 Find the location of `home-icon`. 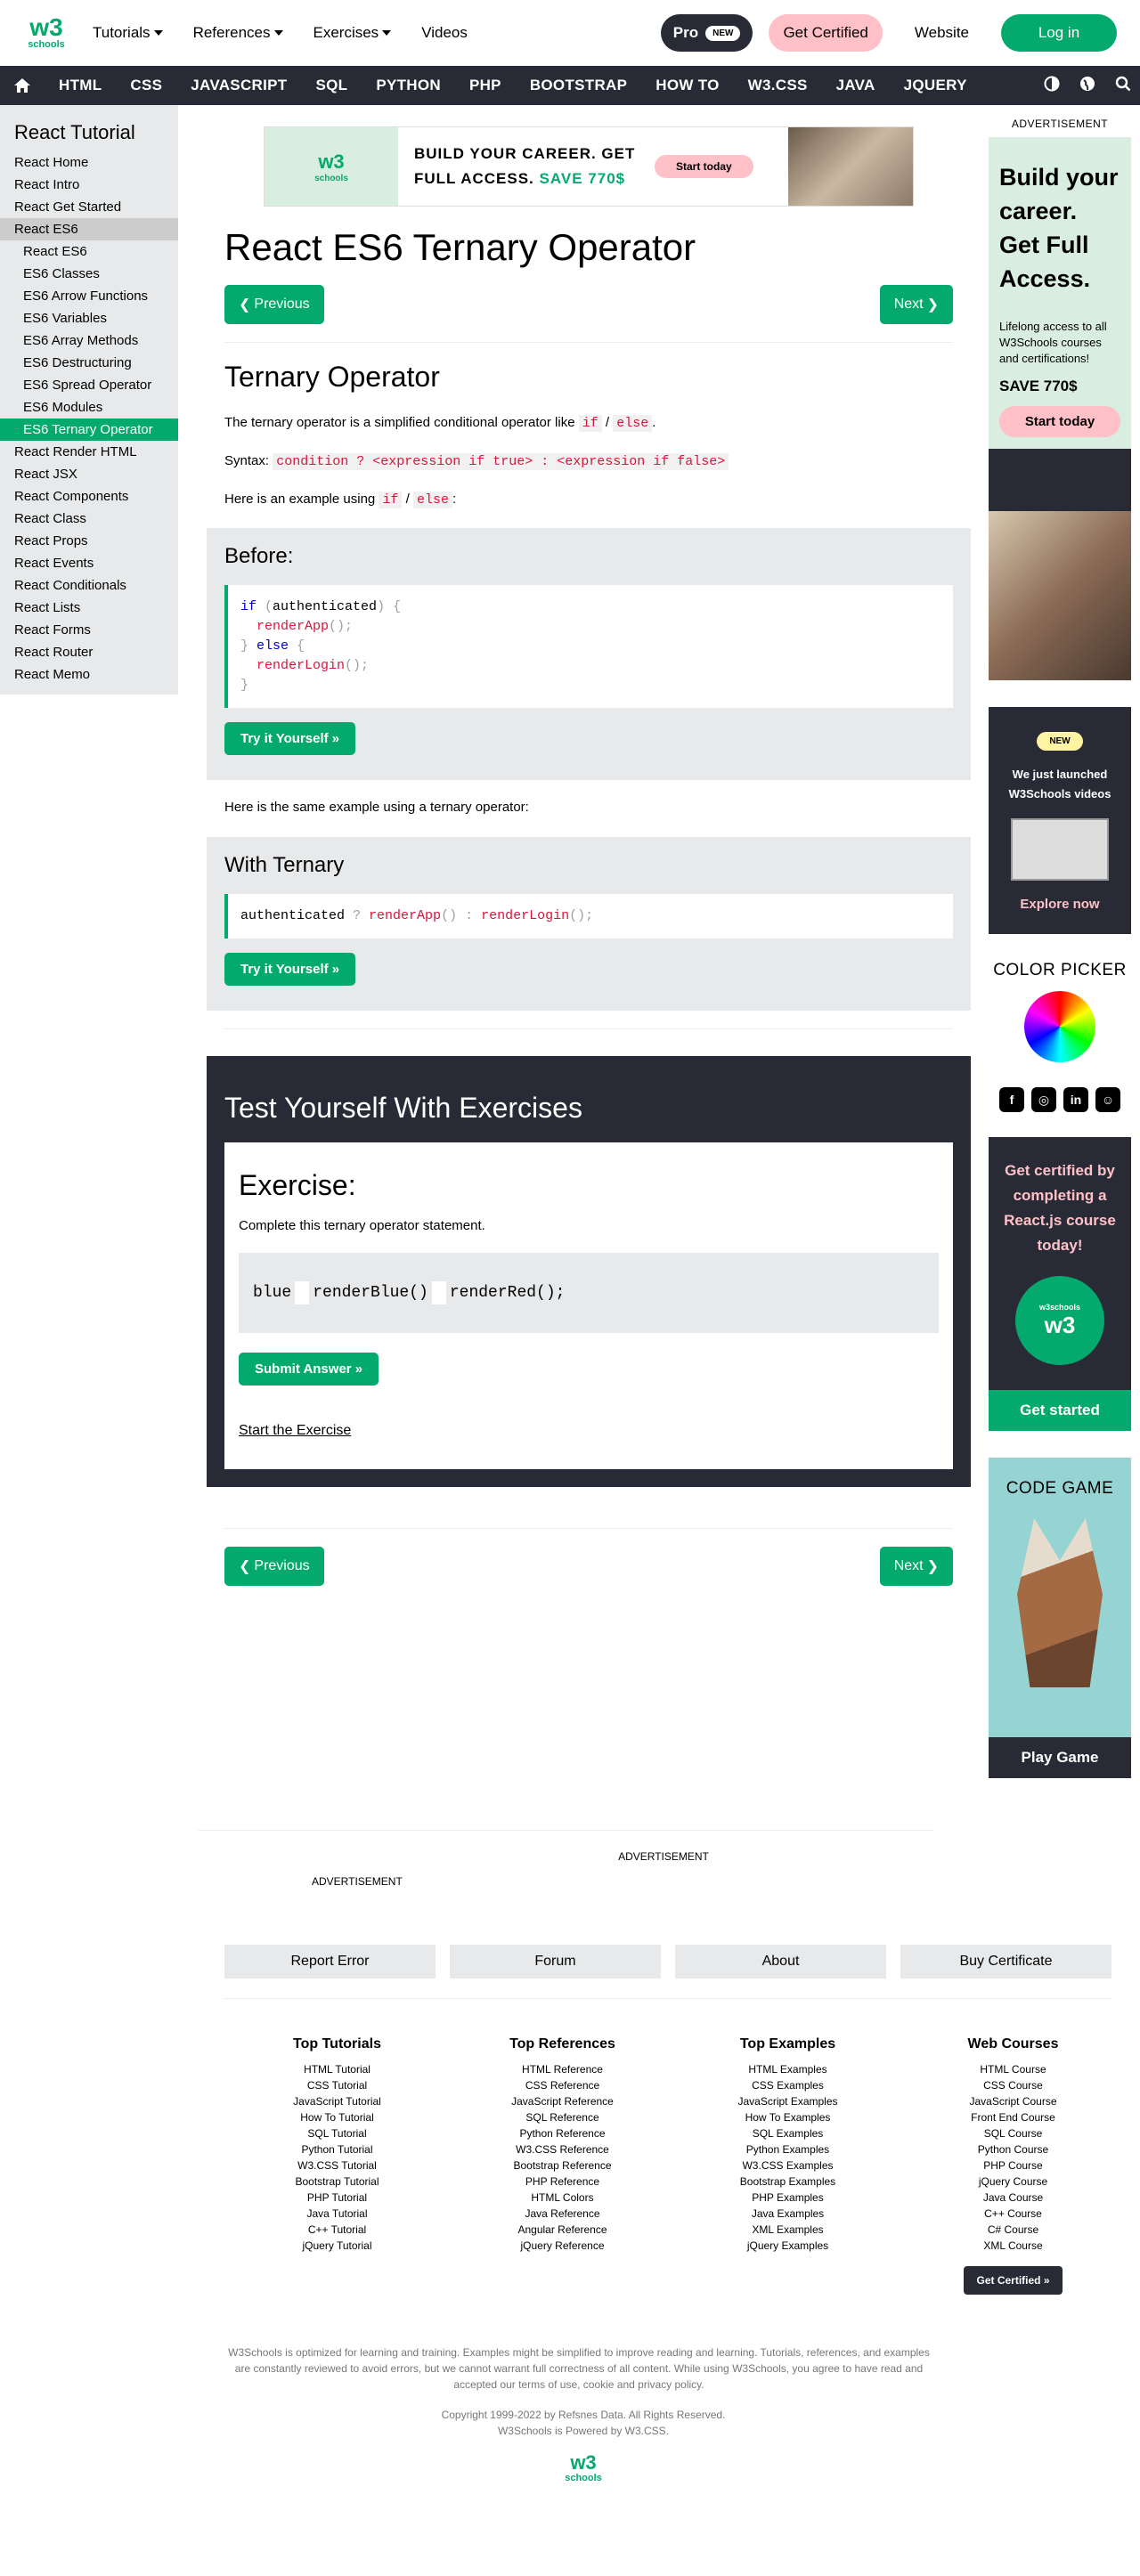

home-icon is located at coordinates (22, 85).